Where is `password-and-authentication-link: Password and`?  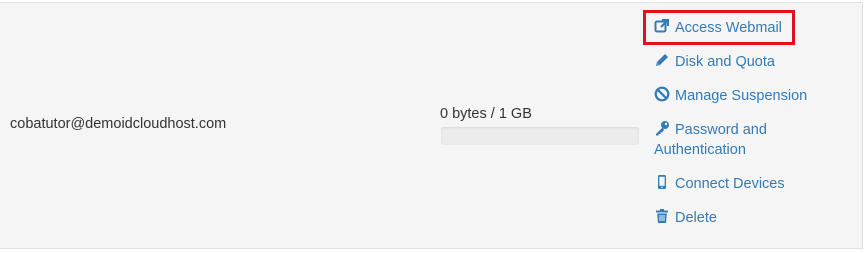
password-and-authentication-link: Password and is located at coordinates (710, 130).